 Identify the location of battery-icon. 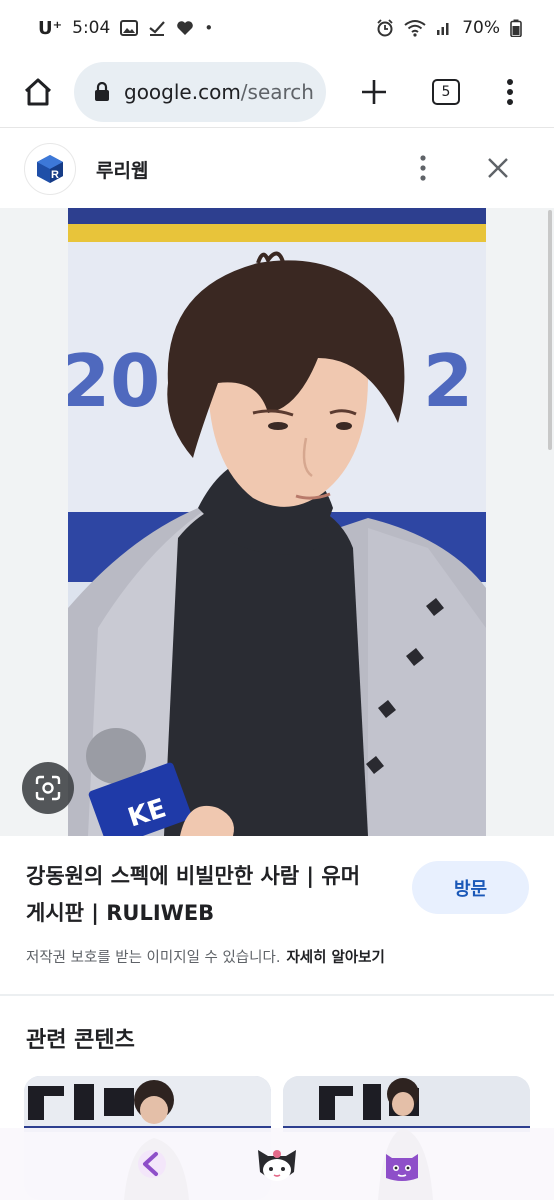
(516, 28).